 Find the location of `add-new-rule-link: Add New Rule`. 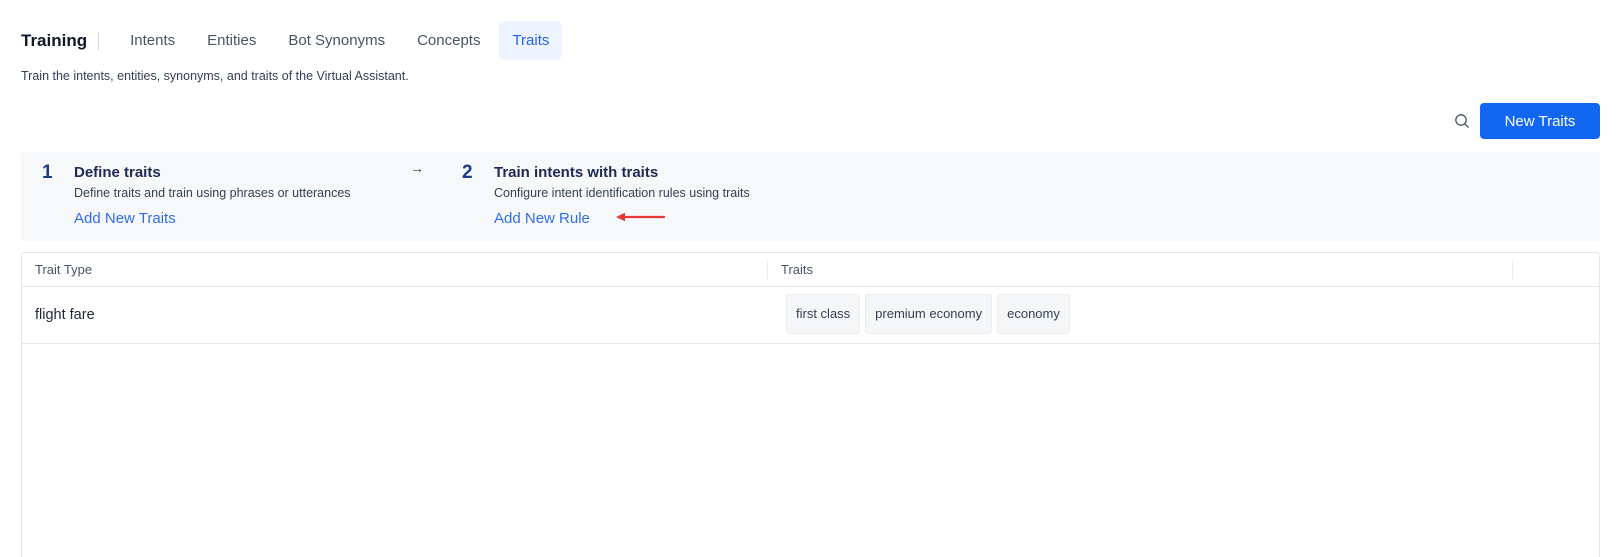

add-new-rule-link: Add New Rule is located at coordinates (542, 218).